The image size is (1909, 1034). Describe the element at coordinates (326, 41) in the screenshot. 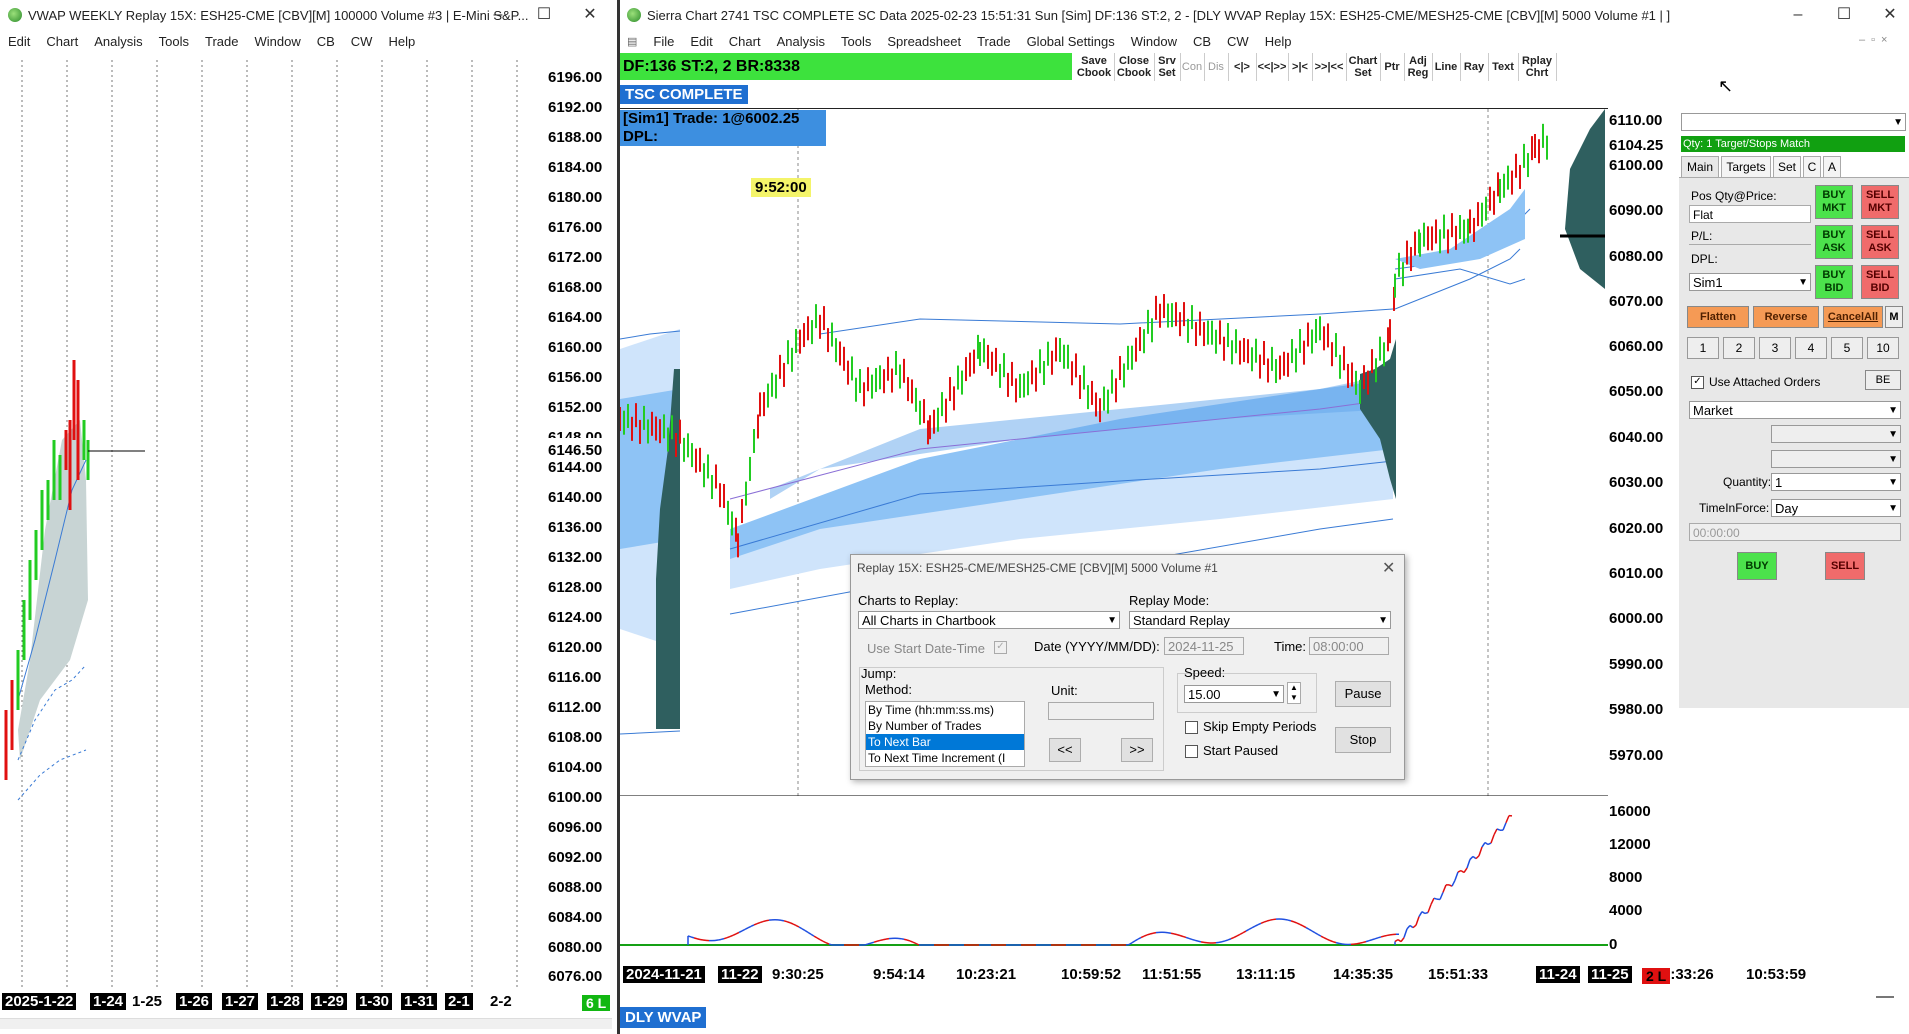

I see `menu-cb: CB` at that location.